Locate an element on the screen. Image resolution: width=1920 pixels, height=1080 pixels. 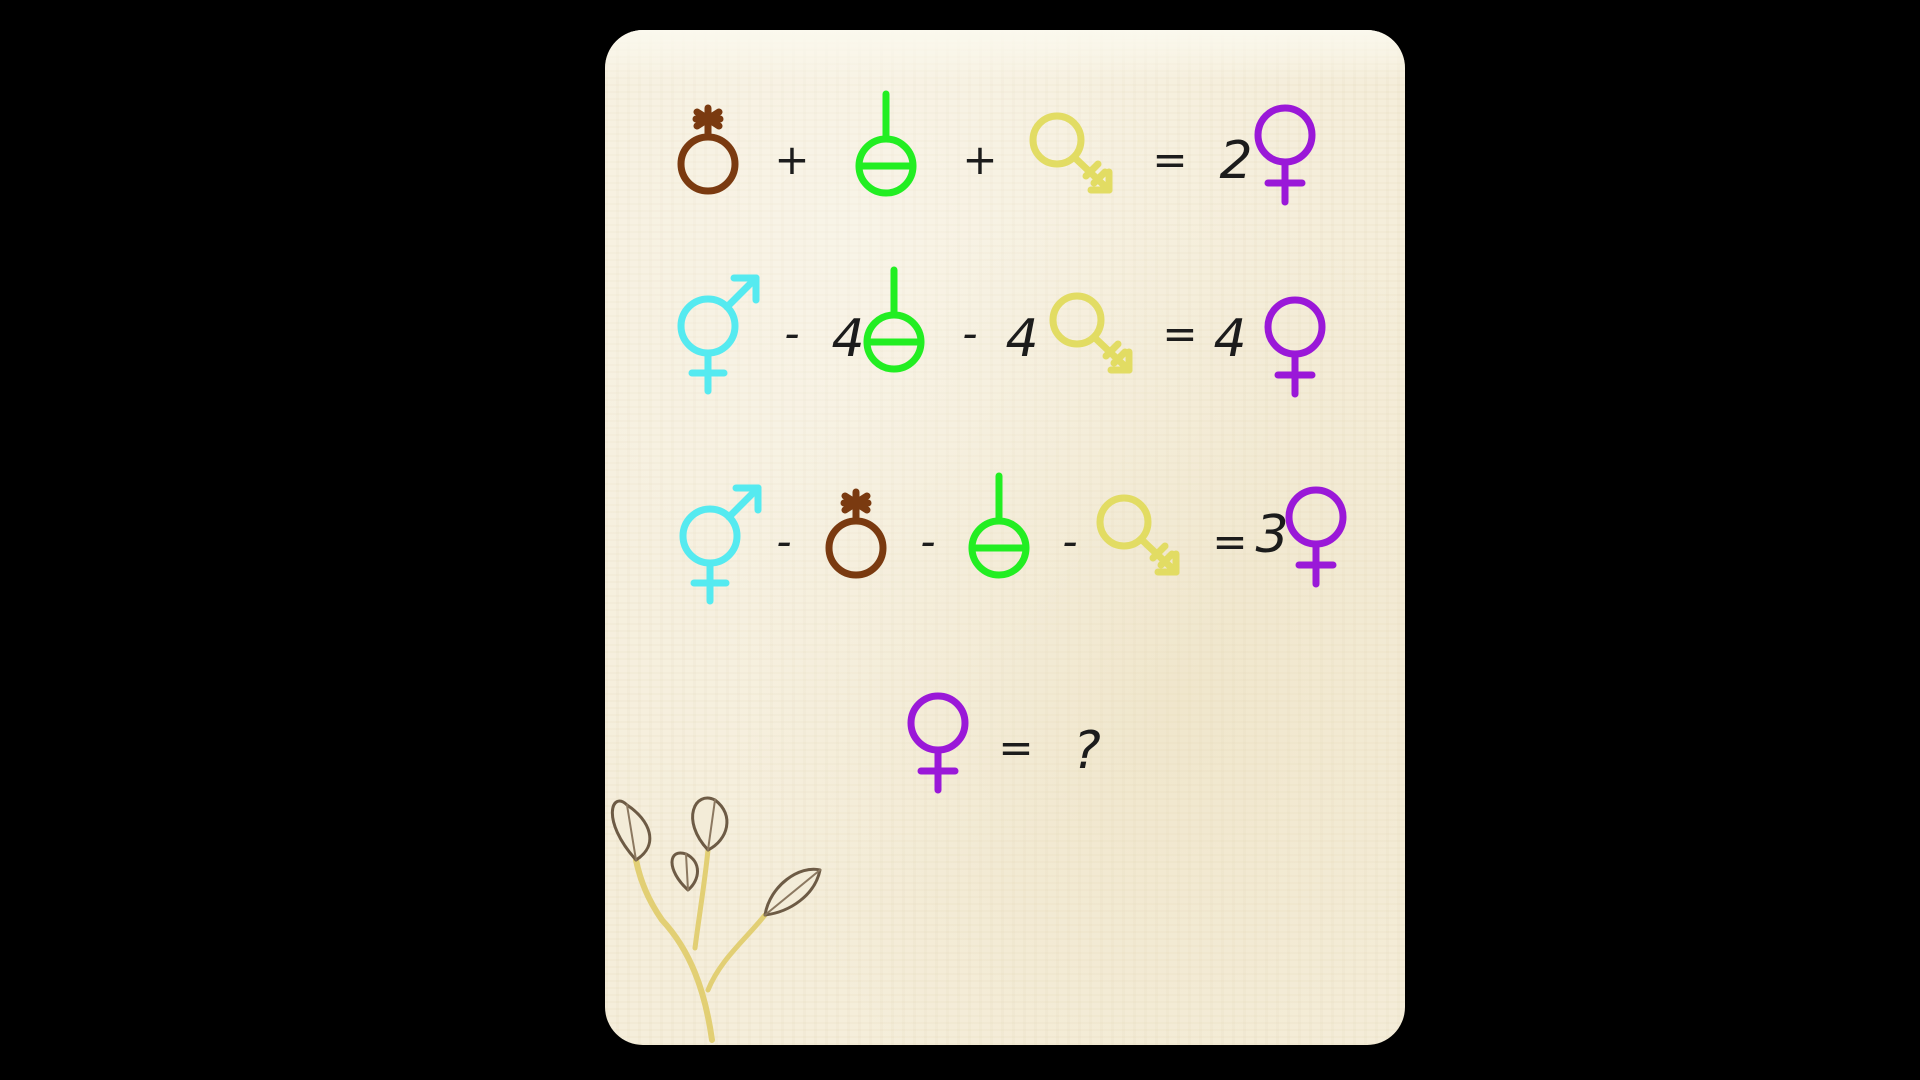
row2-coefficient-2: 4 is located at coordinates (1021, 339).